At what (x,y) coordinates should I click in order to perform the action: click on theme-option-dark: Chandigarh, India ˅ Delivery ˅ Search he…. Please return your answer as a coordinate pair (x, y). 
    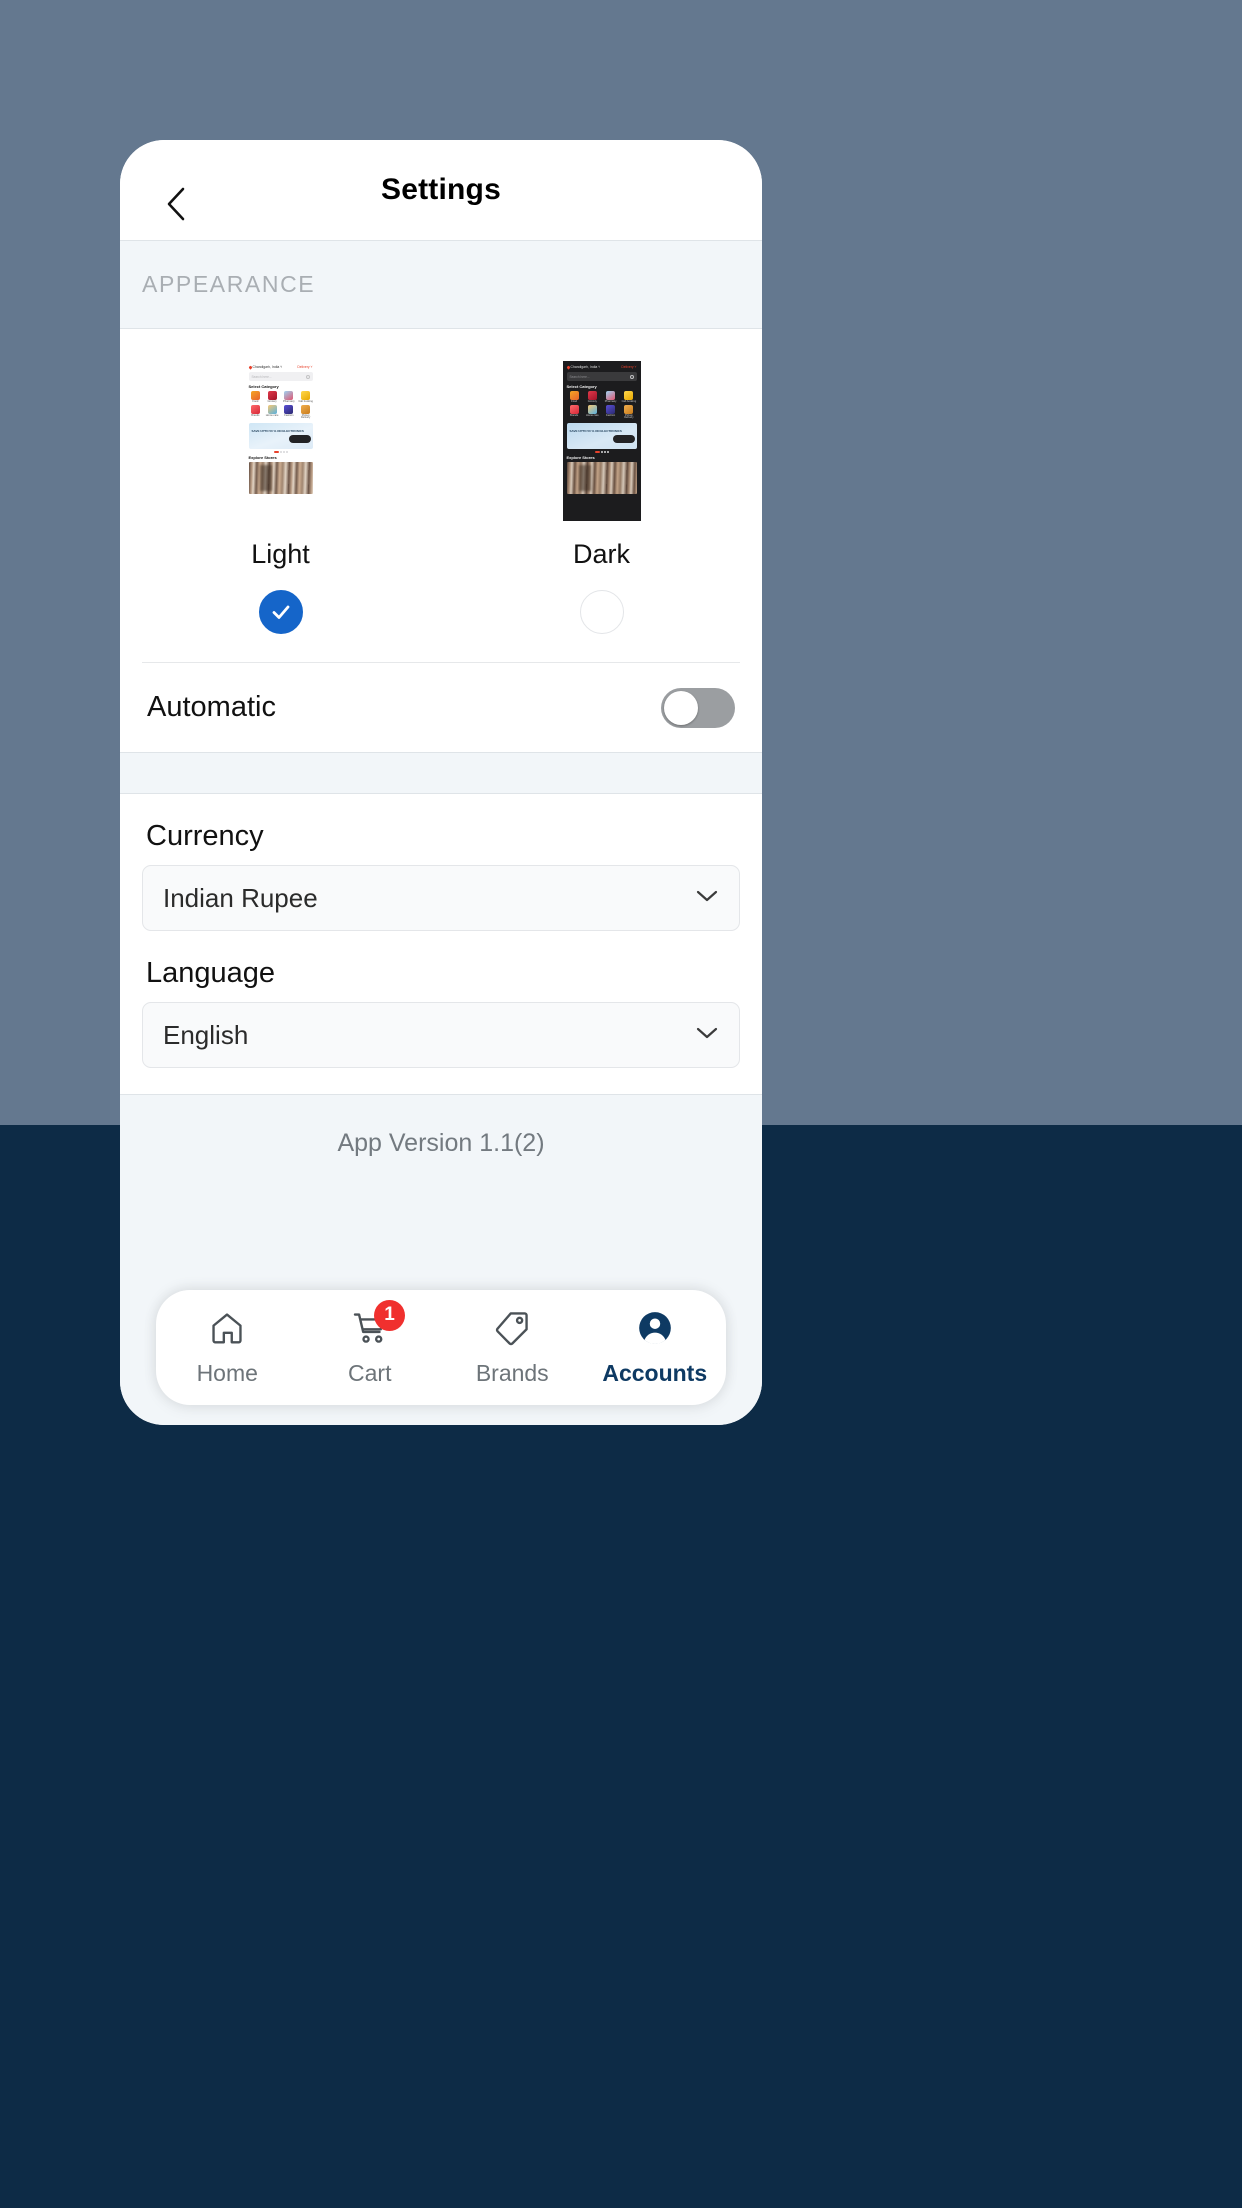
    Looking at the image, I should click on (601, 506).